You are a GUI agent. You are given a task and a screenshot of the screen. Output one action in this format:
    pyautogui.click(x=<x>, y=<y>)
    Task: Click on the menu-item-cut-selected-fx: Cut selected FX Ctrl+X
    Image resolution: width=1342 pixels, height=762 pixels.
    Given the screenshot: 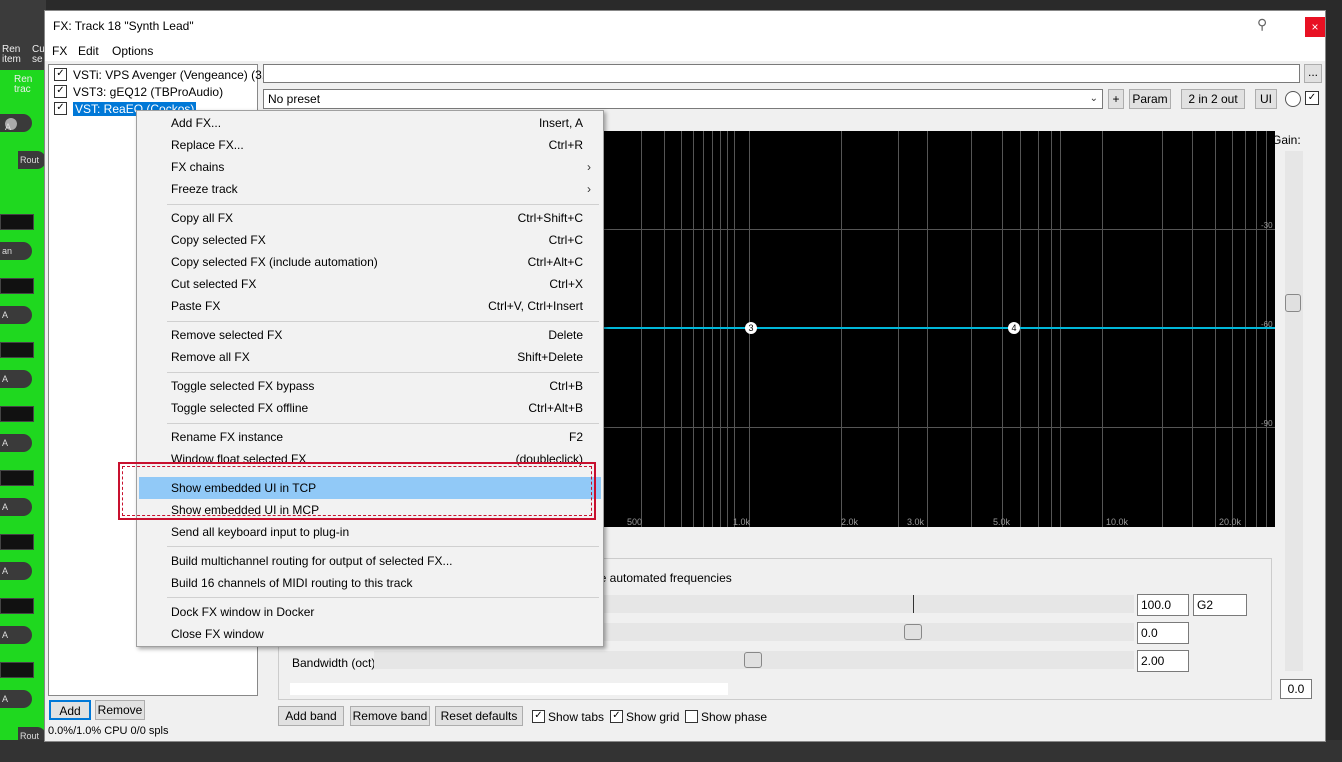 What is the action you would take?
    pyautogui.click(x=370, y=284)
    